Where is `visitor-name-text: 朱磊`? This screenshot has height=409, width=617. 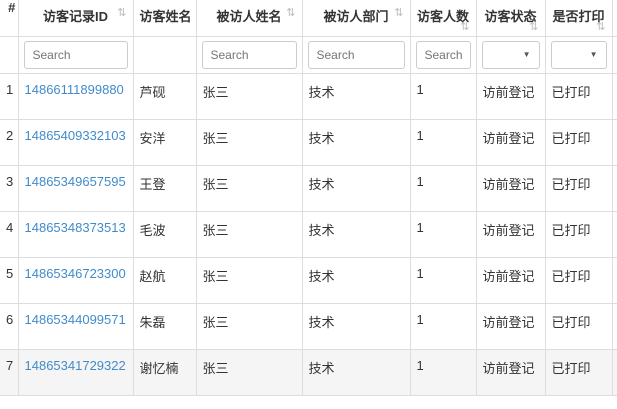
visitor-name-text: 朱磊 is located at coordinates (152, 322).